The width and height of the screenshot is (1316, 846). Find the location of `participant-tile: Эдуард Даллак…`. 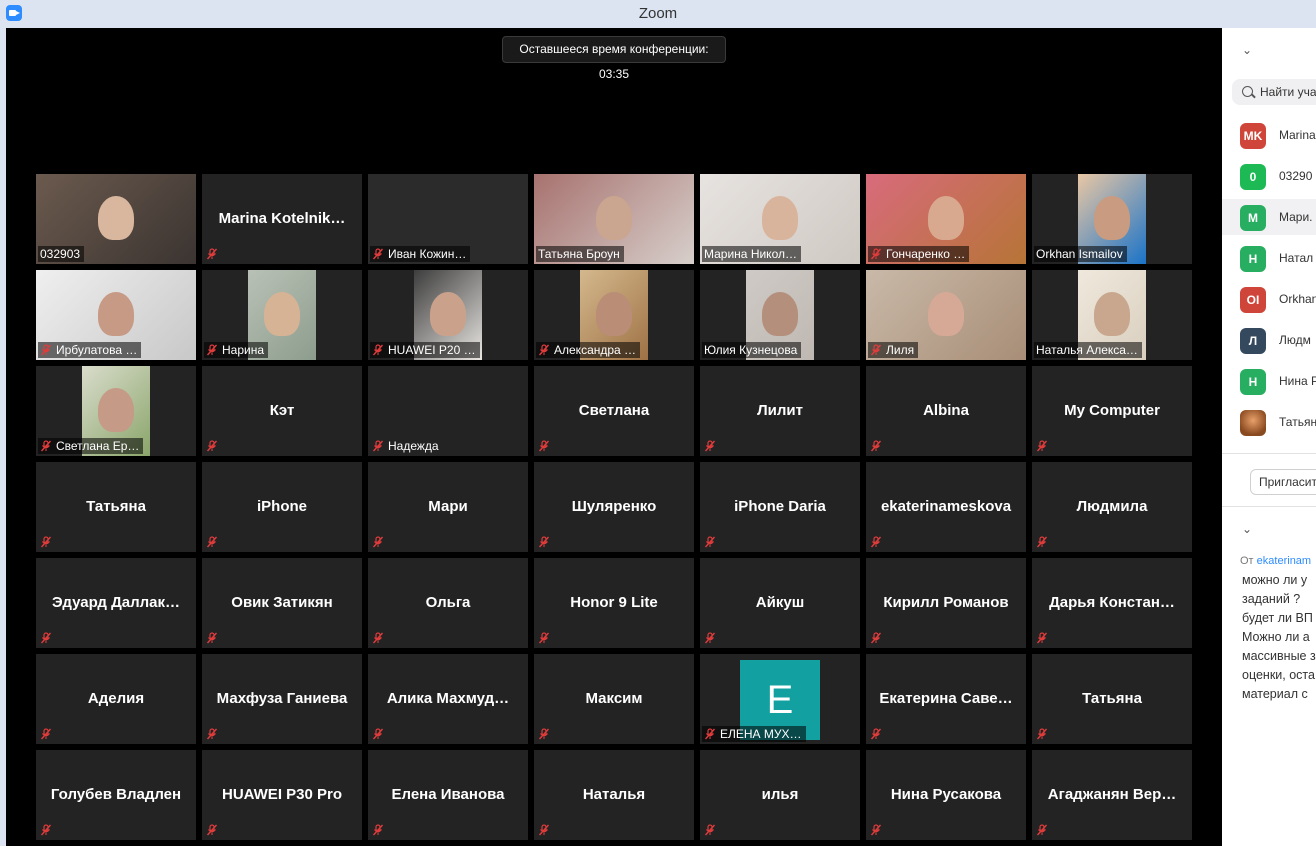

participant-tile: Эдуард Даллак… is located at coordinates (116, 603).